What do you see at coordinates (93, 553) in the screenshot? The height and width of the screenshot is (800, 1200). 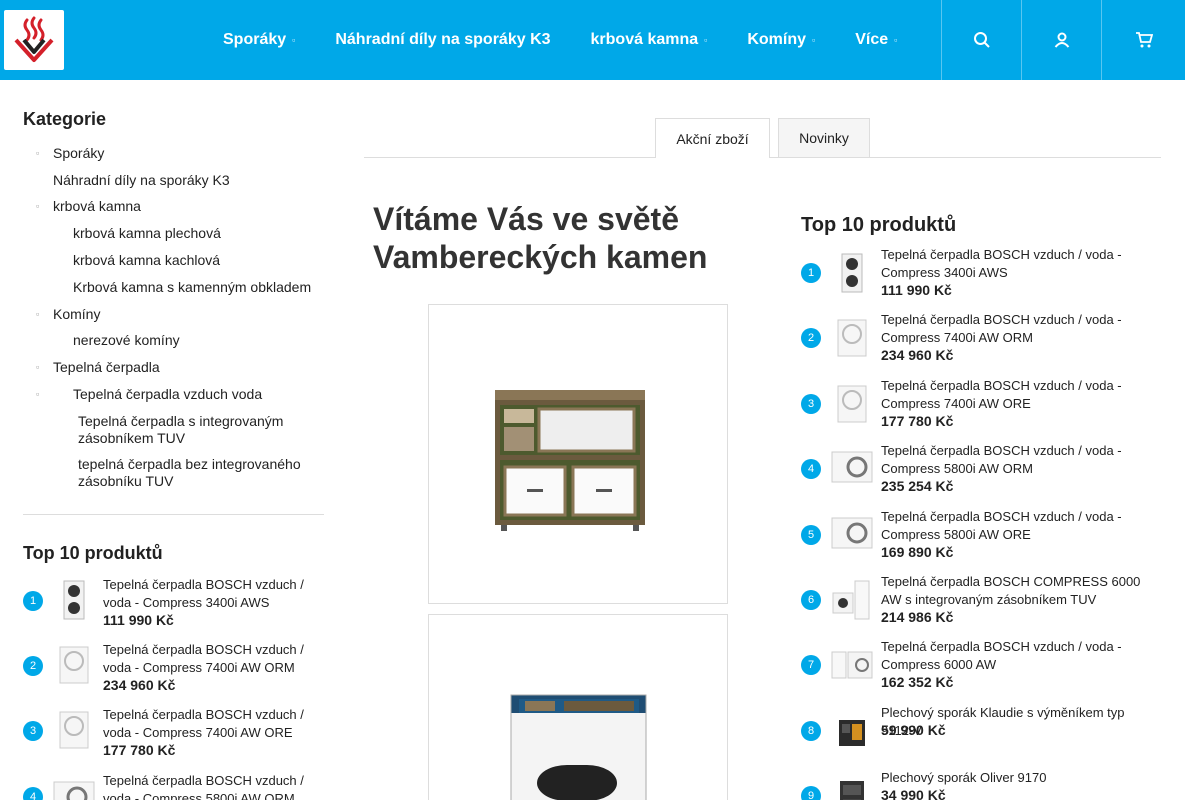 I see `sidebar-top-heading: Top 10 produktů` at bounding box center [93, 553].